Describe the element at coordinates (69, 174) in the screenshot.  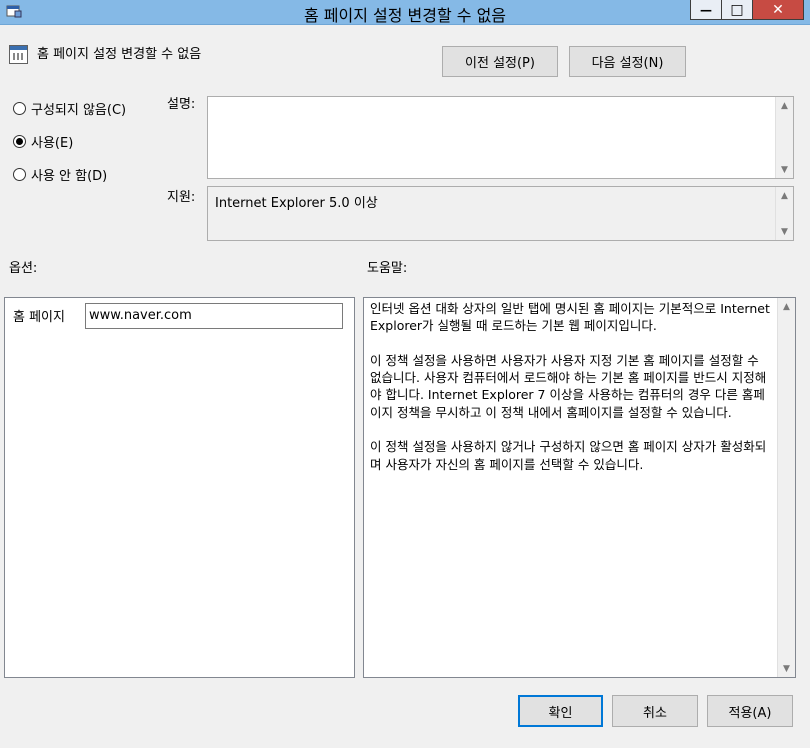
I see `disabled-label: 사용 안 함(D)` at that location.